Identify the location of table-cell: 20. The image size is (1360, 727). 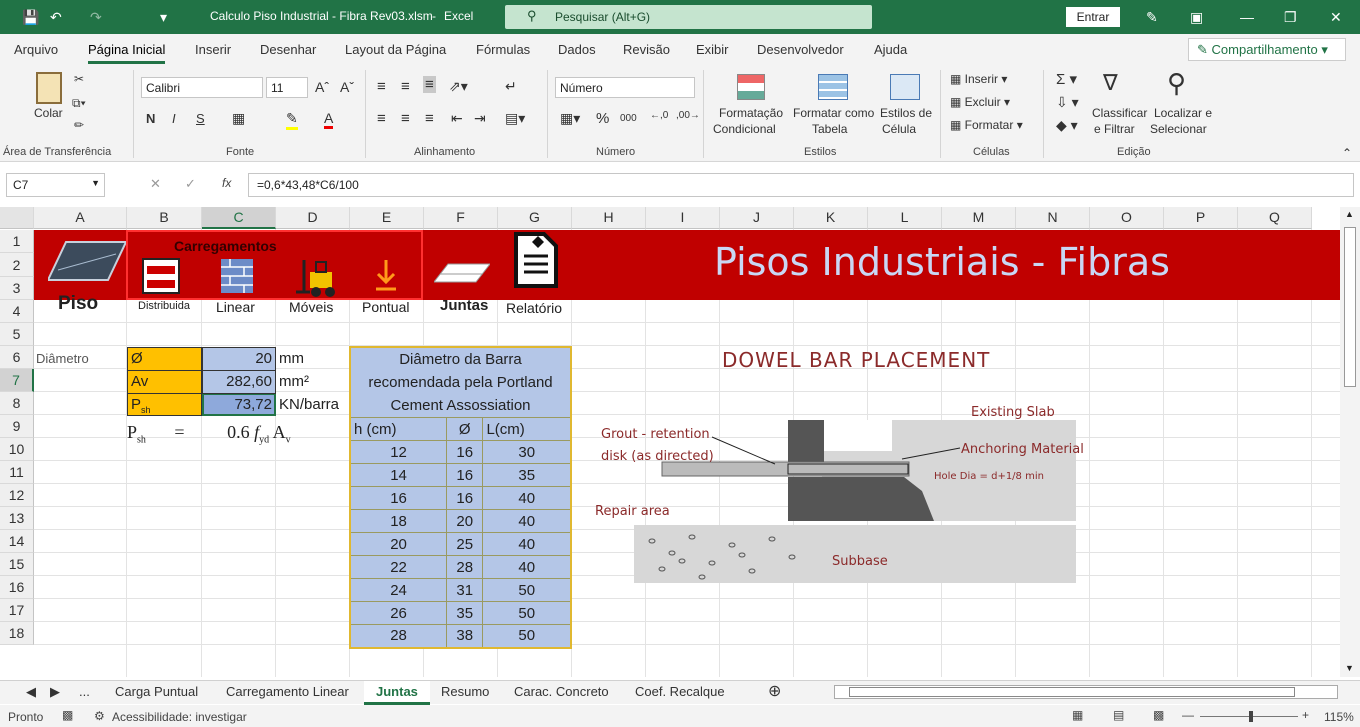
(398, 544).